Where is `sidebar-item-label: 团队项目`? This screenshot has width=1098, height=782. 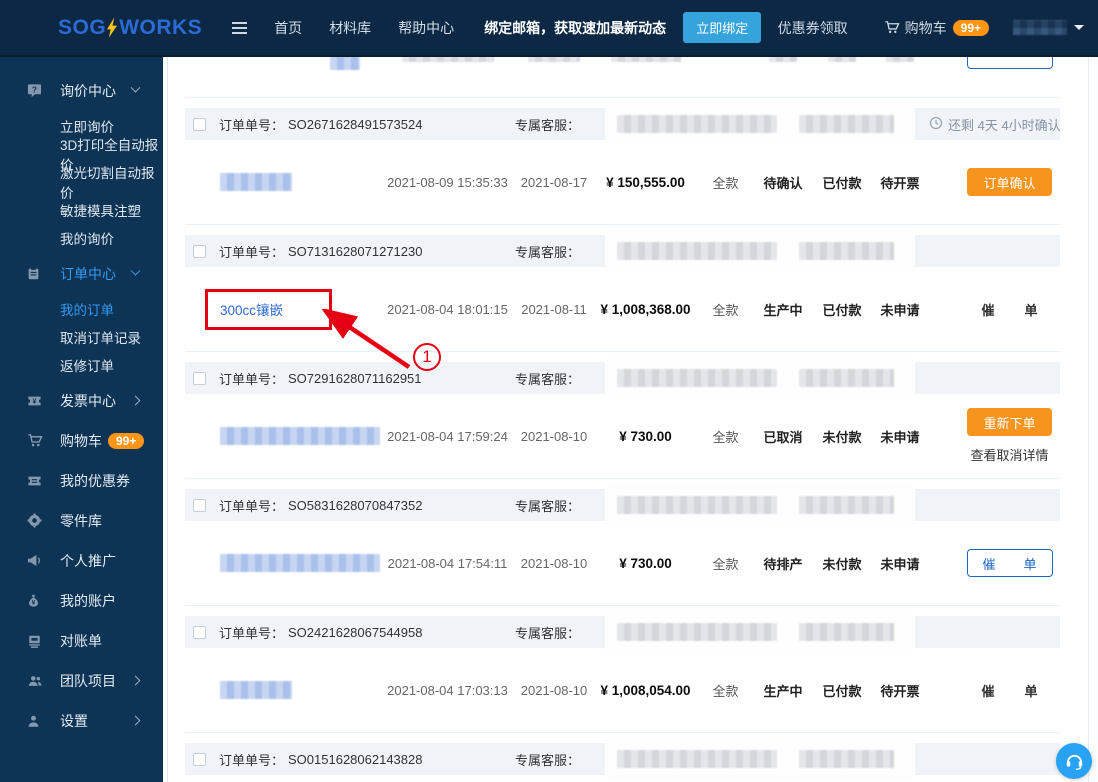 sidebar-item-label: 团队项目 is located at coordinates (88, 680).